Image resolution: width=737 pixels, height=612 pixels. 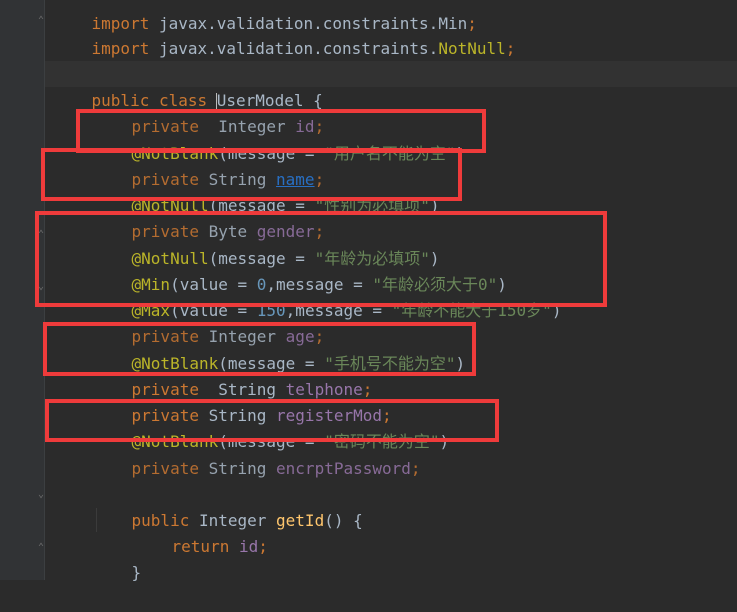 I want to click on code-line-getid-declaration: public Integer getId() {, so click(x=228, y=506).